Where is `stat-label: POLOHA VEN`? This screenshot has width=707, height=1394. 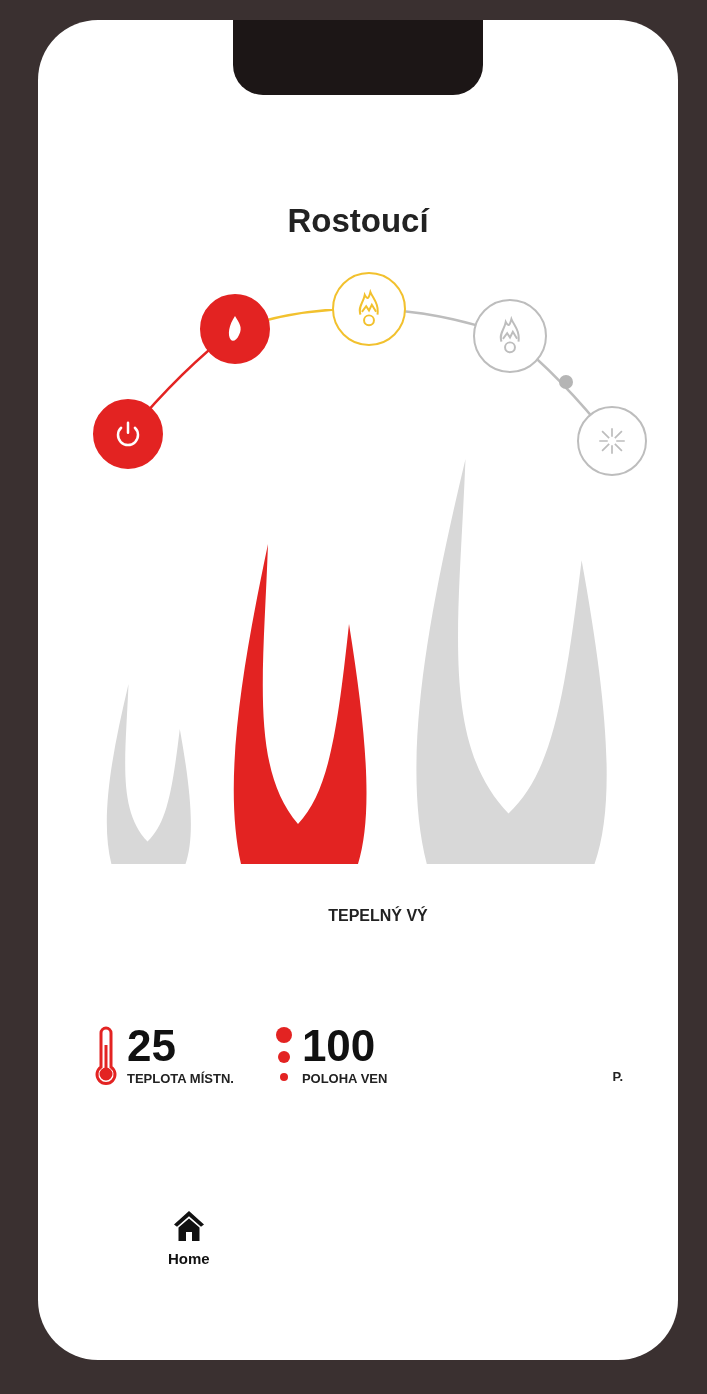
stat-label: POLOHA VEN is located at coordinates (344, 1078).